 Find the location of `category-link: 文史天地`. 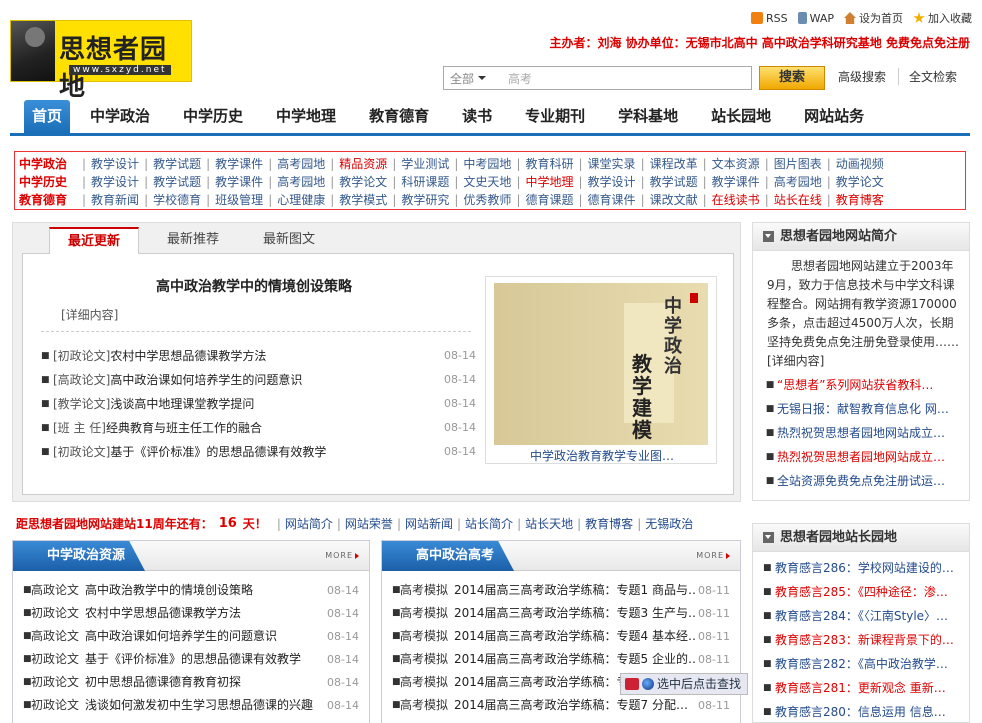

category-link: 文史天地 is located at coordinates (487, 182).